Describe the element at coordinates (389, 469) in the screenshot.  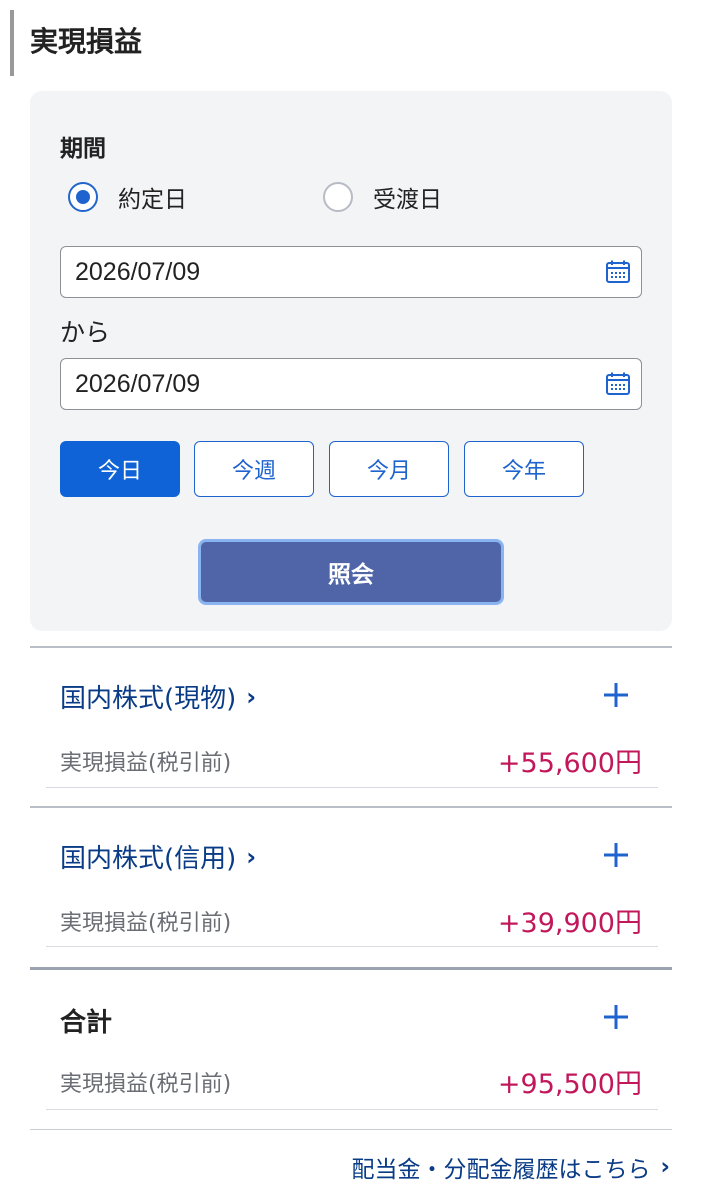
I see `quick-range-month-button: 今月` at that location.